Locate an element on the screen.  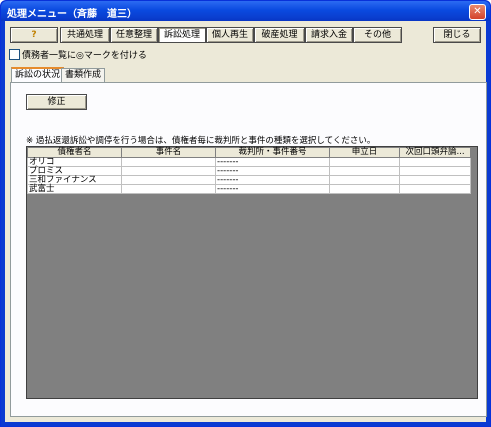
col-case-name: 事件名 is located at coordinates (168, 152).